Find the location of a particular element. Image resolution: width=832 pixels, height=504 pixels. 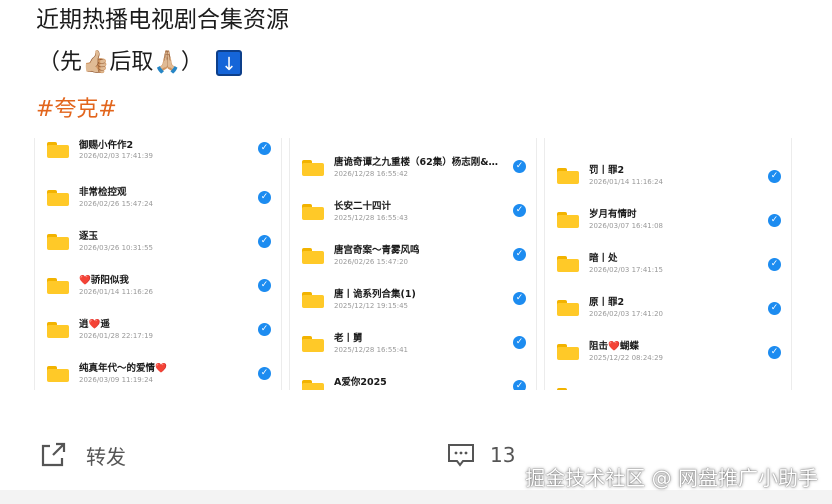

folder-date: 2026/12/28 16:55:42 is located at coordinates (371, 174).